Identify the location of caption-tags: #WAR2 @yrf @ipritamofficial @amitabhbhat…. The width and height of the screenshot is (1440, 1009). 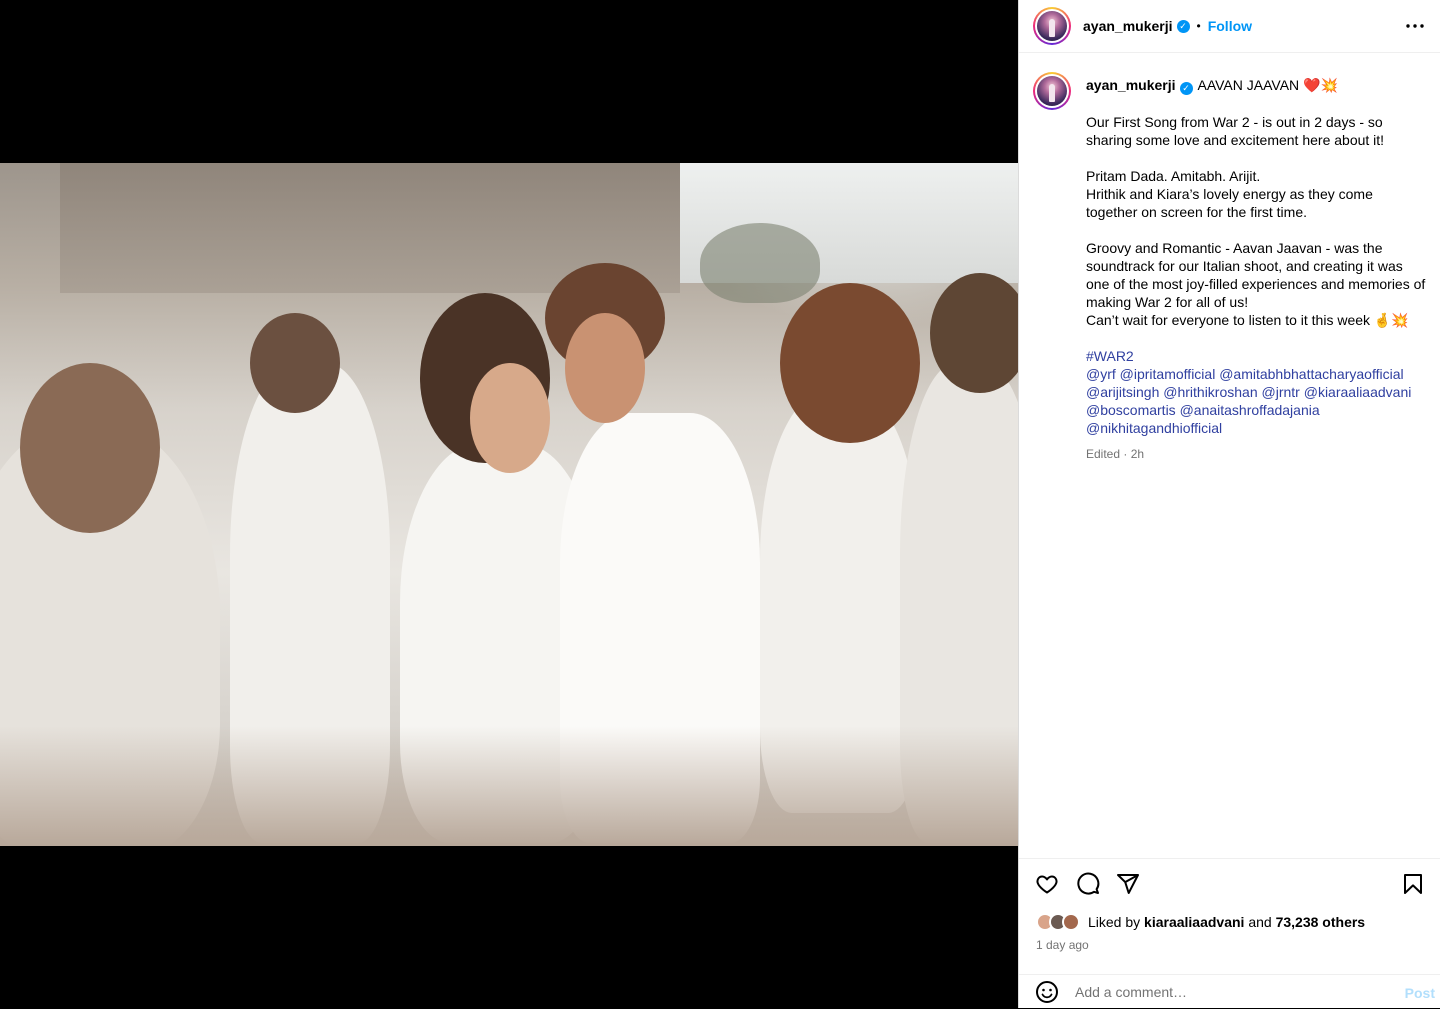
(1256, 392).